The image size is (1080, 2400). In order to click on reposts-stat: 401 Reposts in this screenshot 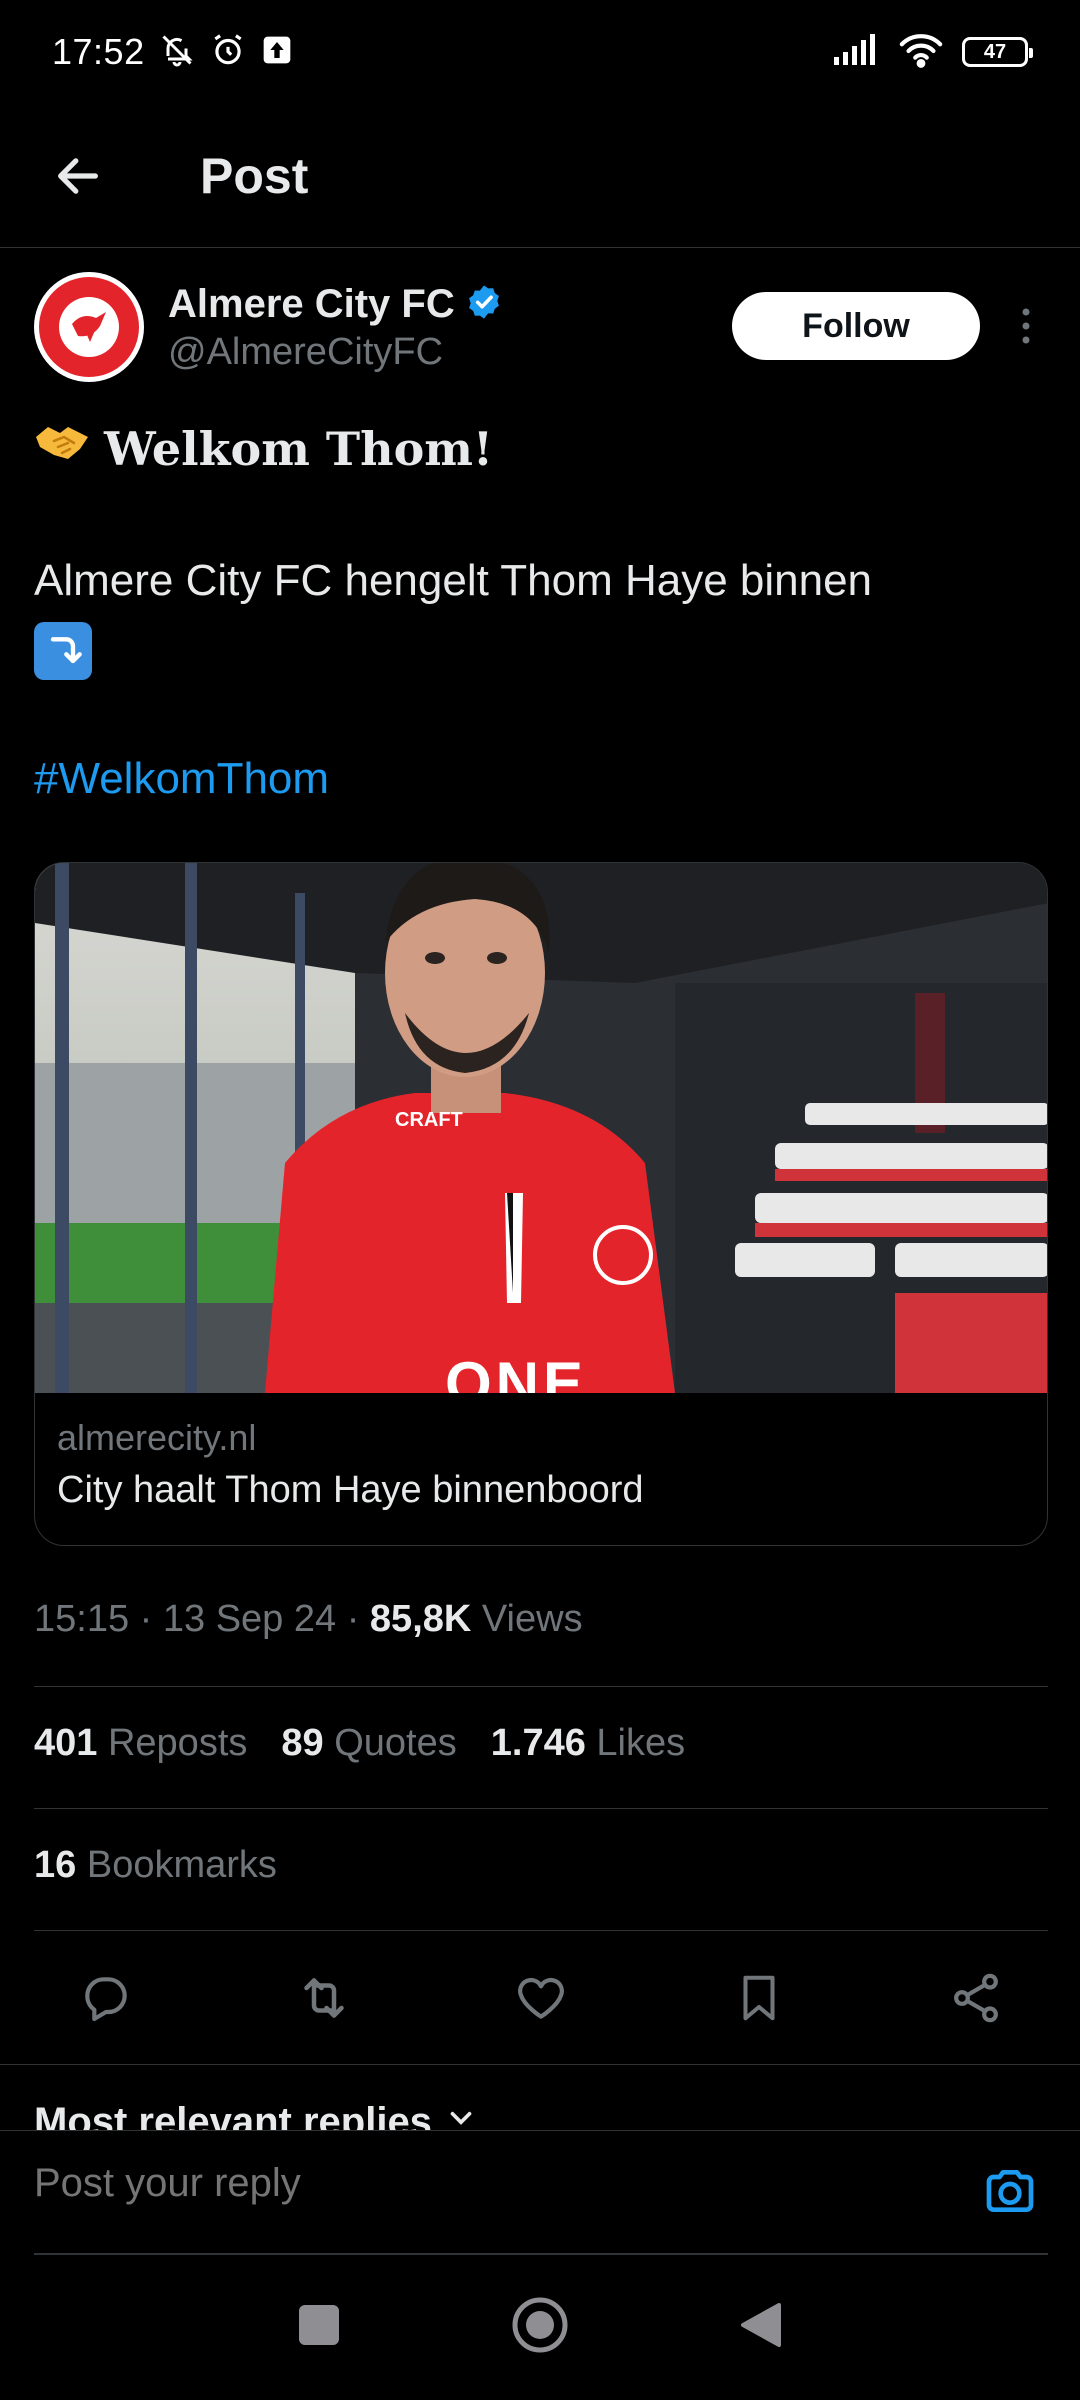, I will do `click(140, 1743)`.